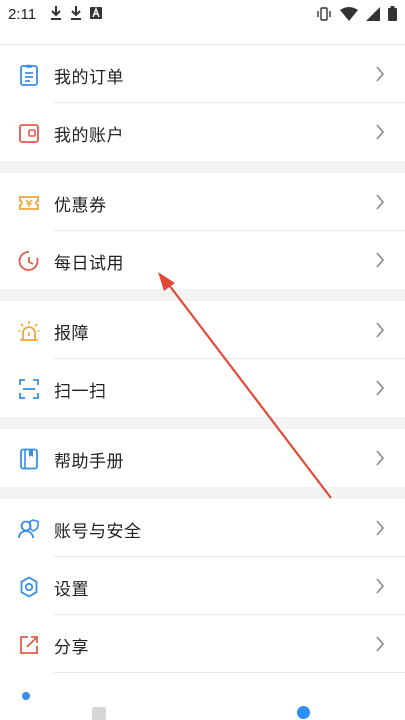  Describe the element at coordinates (89, 462) in the screenshot. I see `menu-item-label: 帮助手册` at that location.